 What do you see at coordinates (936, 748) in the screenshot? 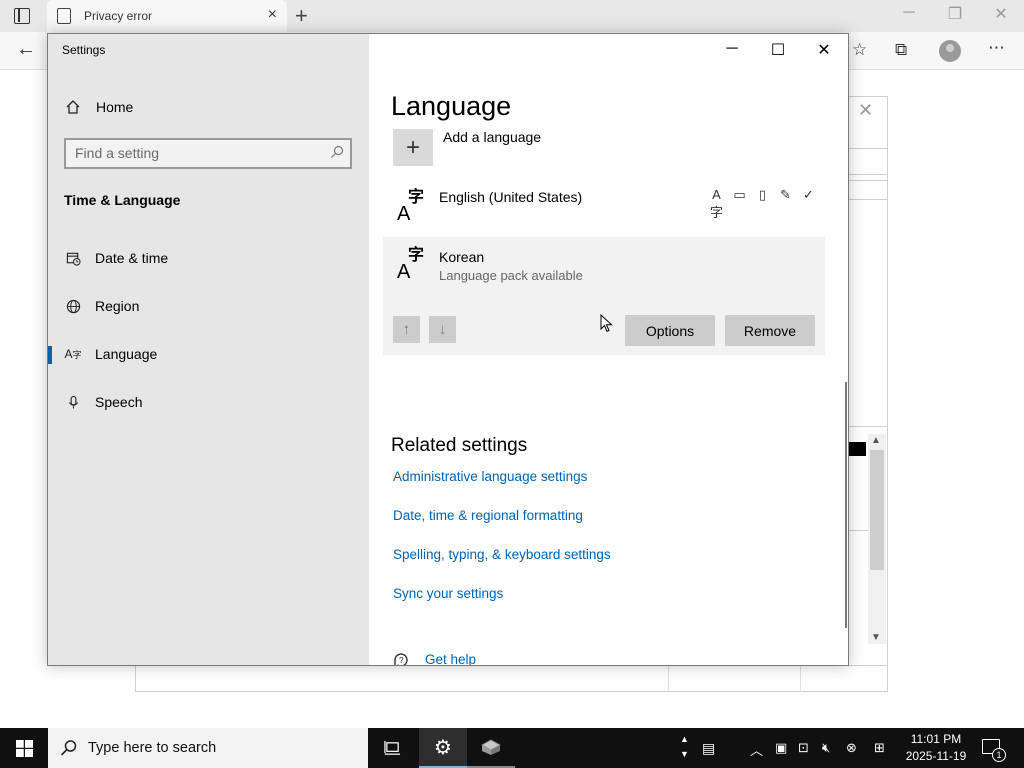
I see `taskbar-clock: 11:01 PM 2025-11-19` at bounding box center [936, 748].